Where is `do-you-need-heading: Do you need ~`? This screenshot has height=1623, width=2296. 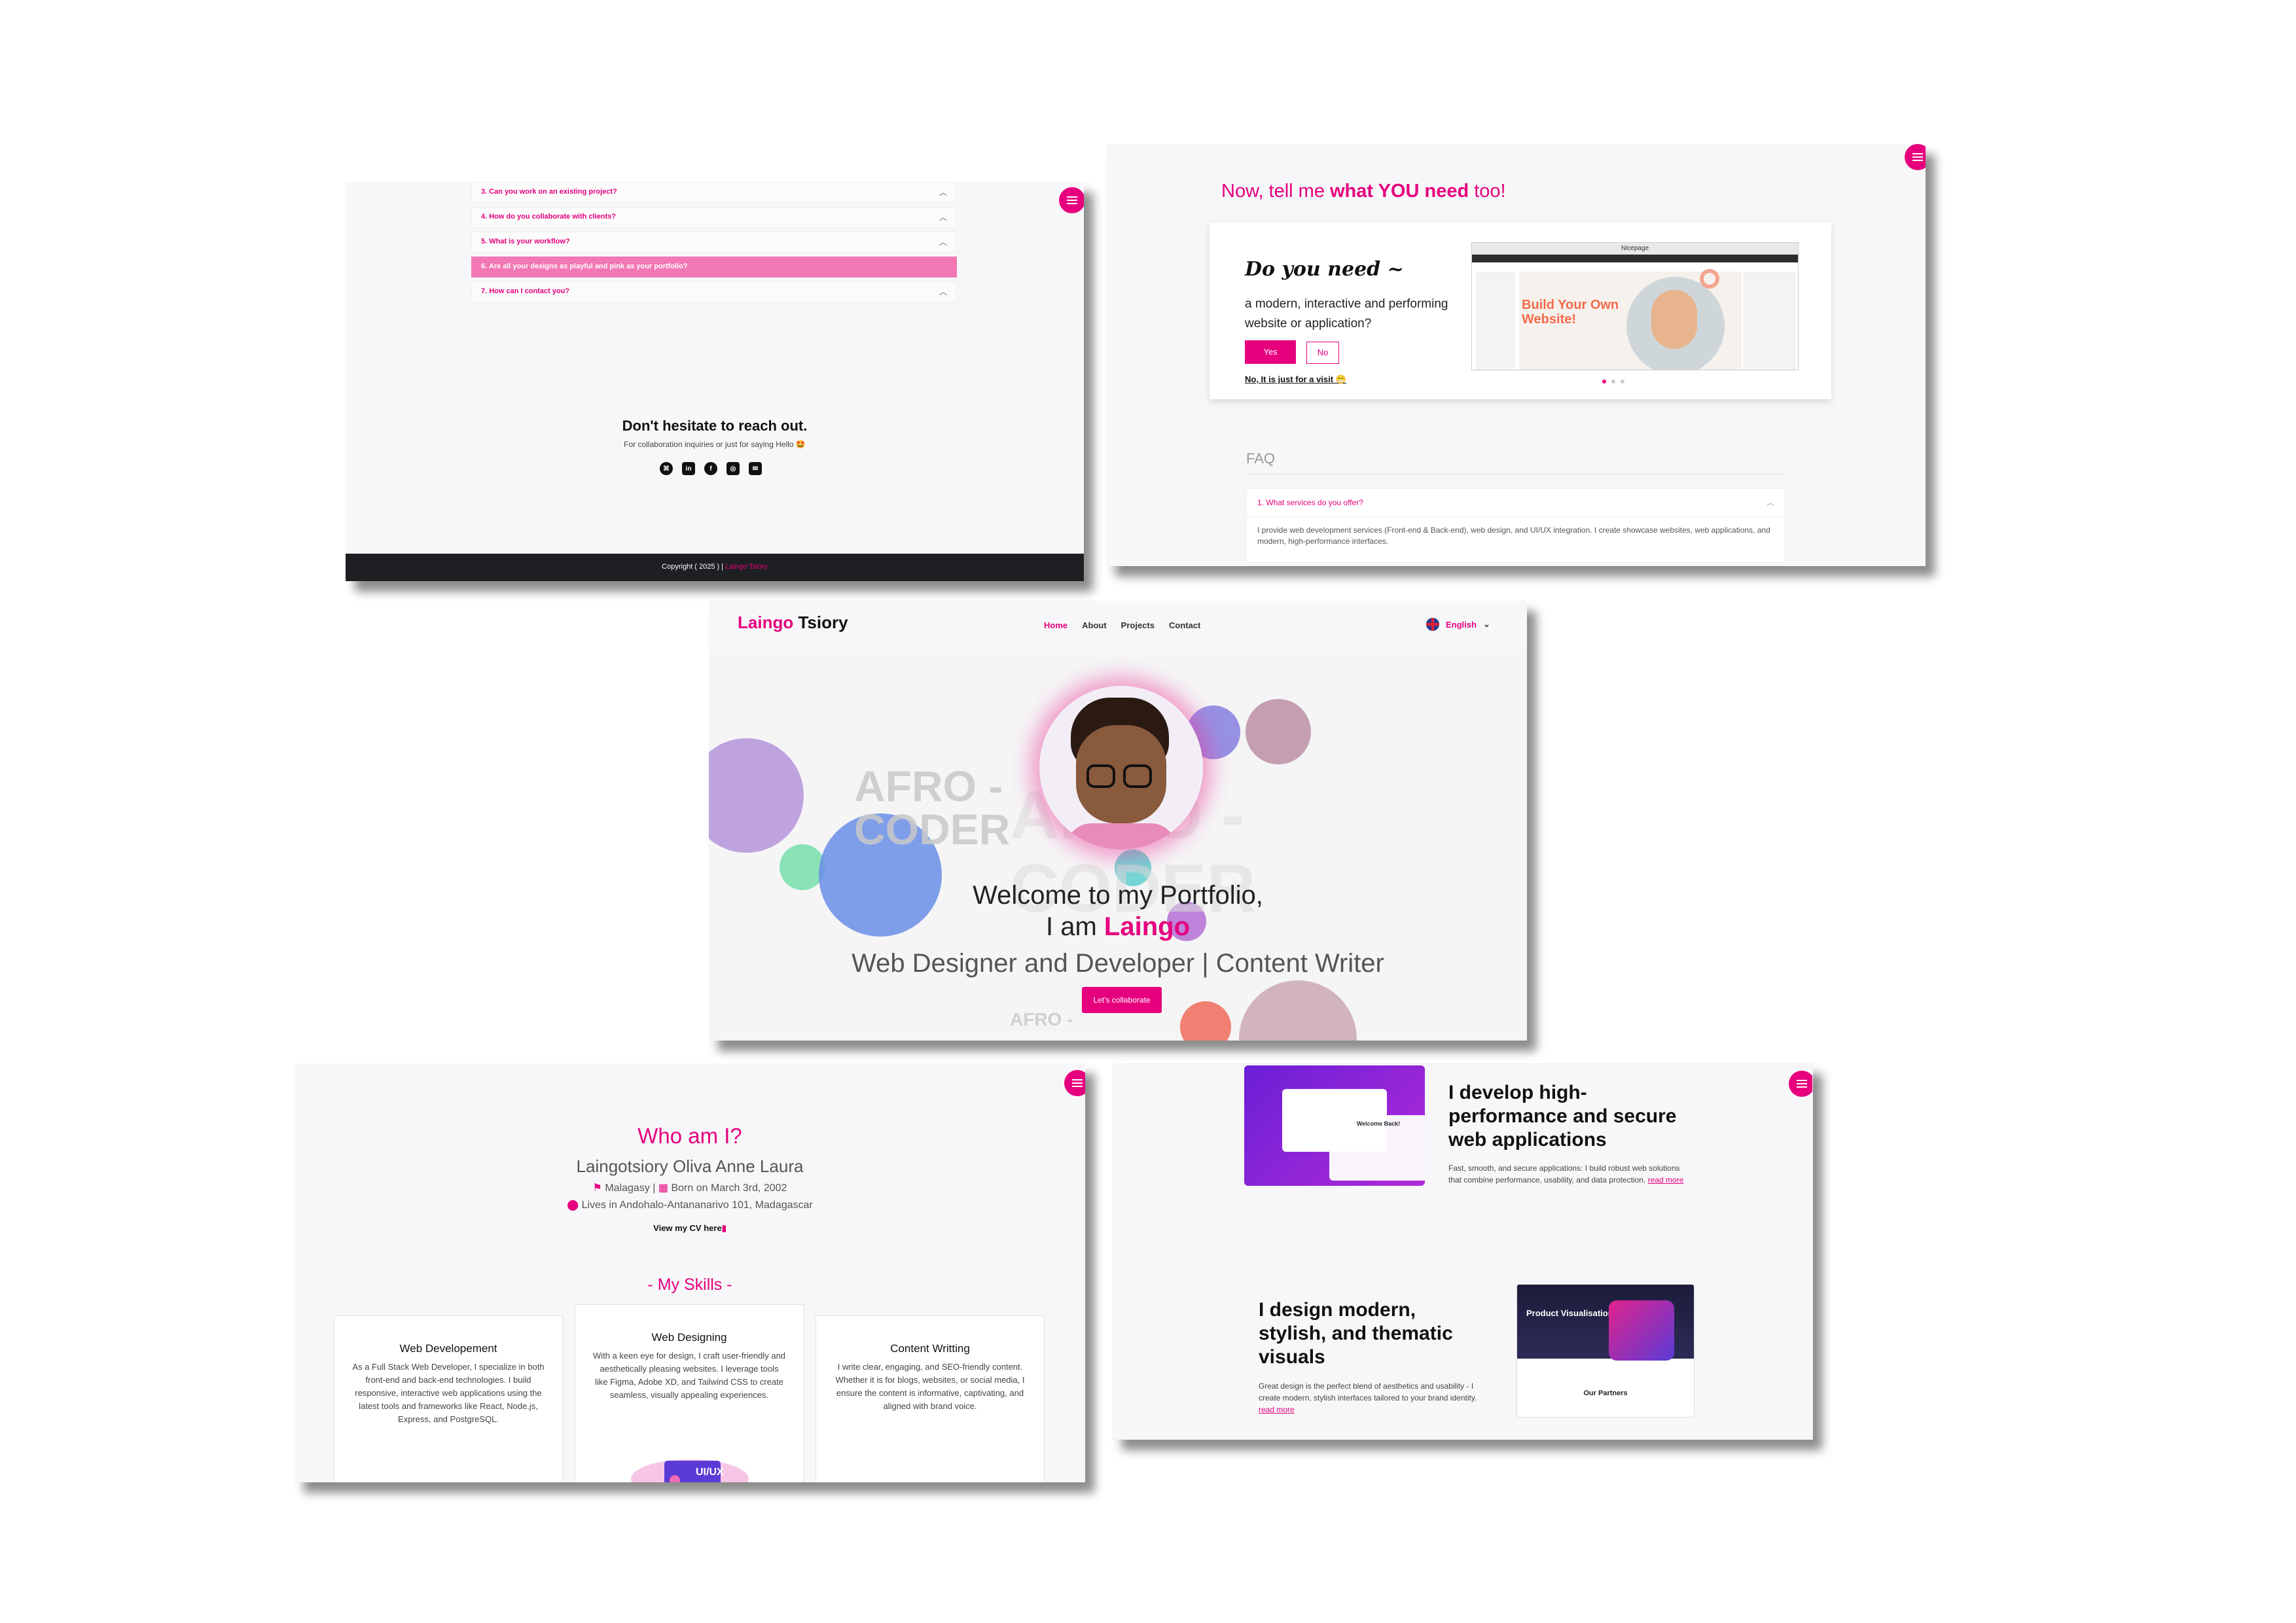
do-you-need-heading: Do you need ~ is located at coordinates (1324, 269).